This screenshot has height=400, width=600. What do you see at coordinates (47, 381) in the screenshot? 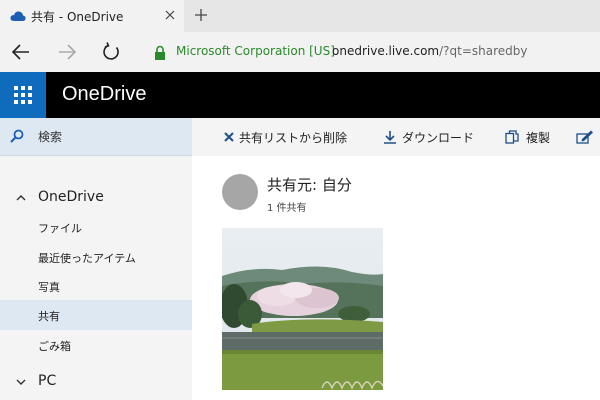
I see `nav-section-label: PC` at bounding box center [47, 381].